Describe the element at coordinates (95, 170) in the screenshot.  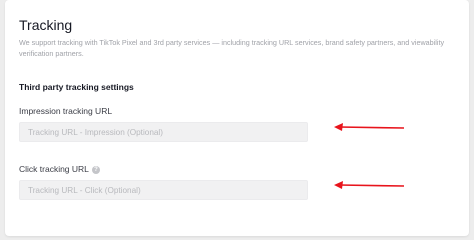
I see `question-circle-icon: ?` at that location.